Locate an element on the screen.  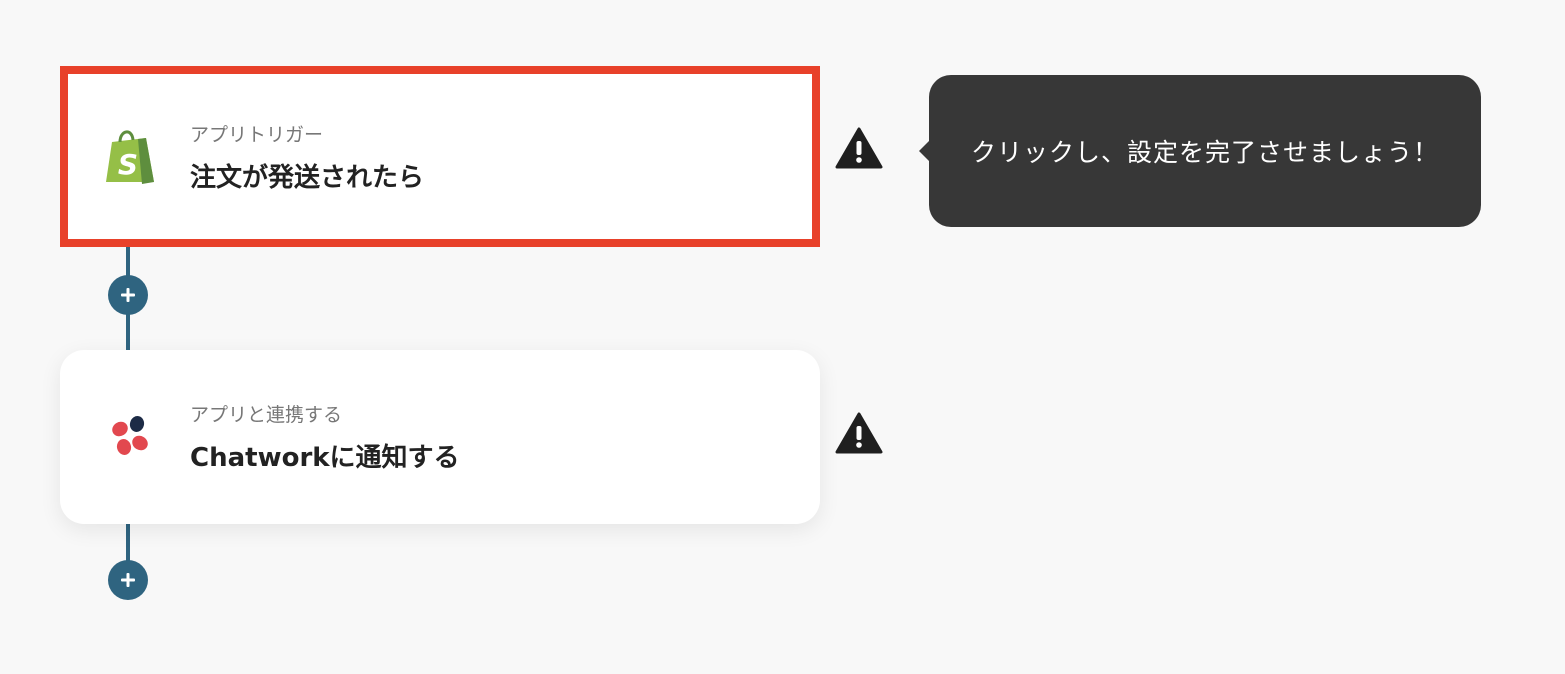
step-caption: アプリと連携する is located at coordinates (266, 415).